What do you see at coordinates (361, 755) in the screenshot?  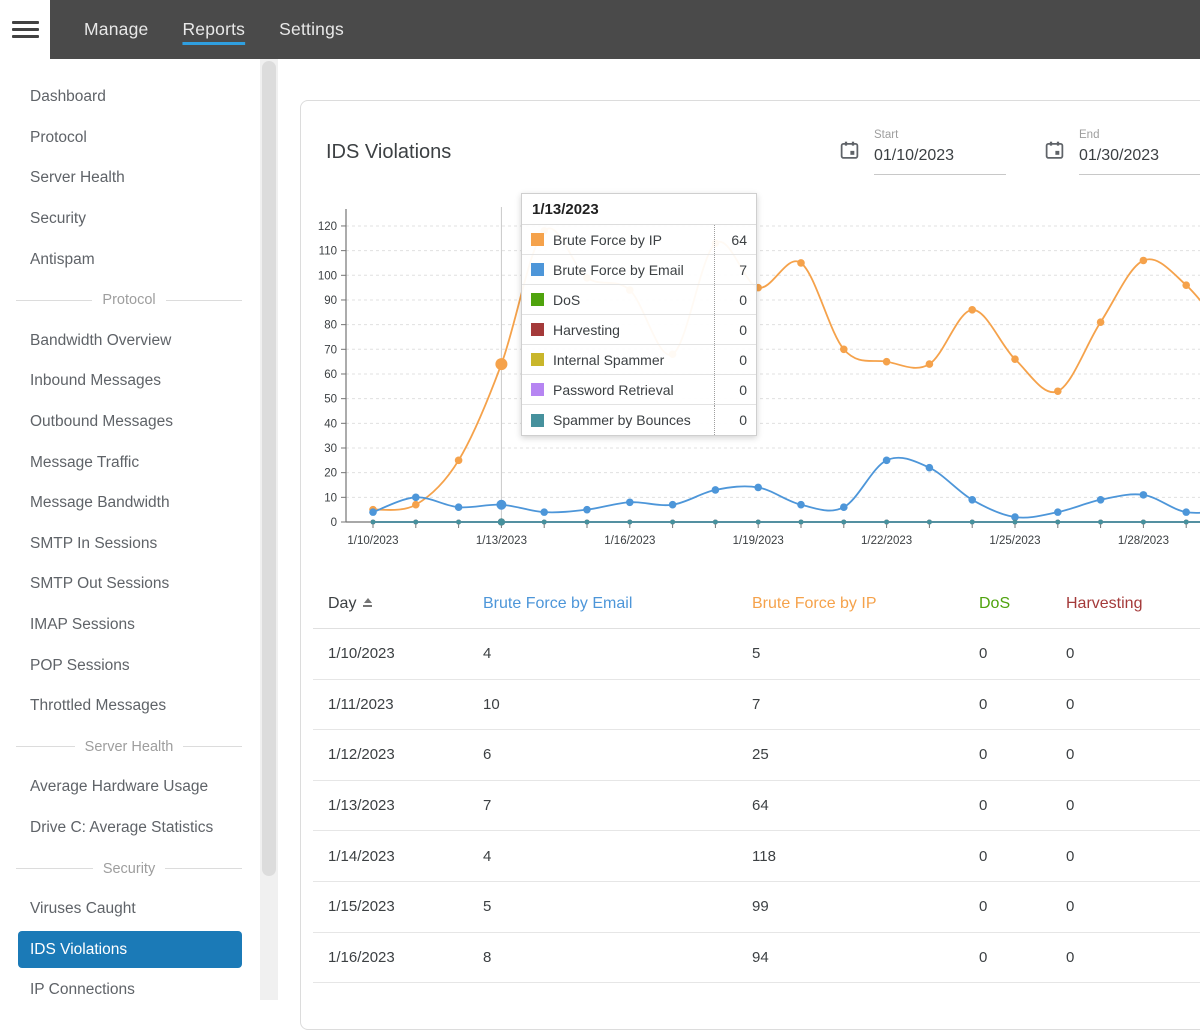 I see `table-cell-day: 1/12/2023` at bounding box center [361, 755].